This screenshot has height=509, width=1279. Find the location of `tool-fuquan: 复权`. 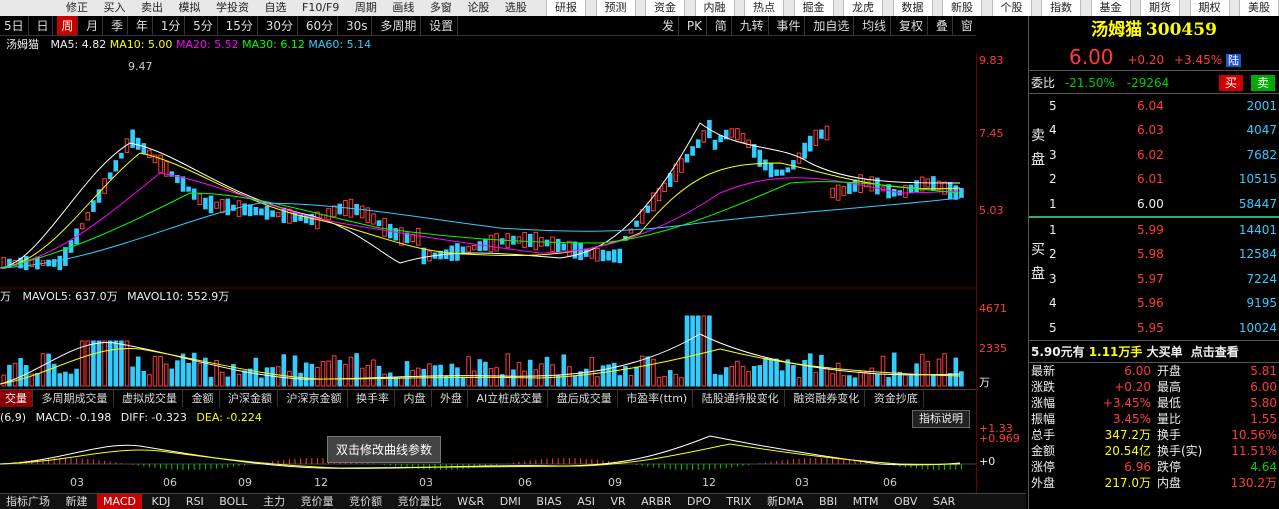

tool-fuquan: 复权 is located at coordinates (912, 25).